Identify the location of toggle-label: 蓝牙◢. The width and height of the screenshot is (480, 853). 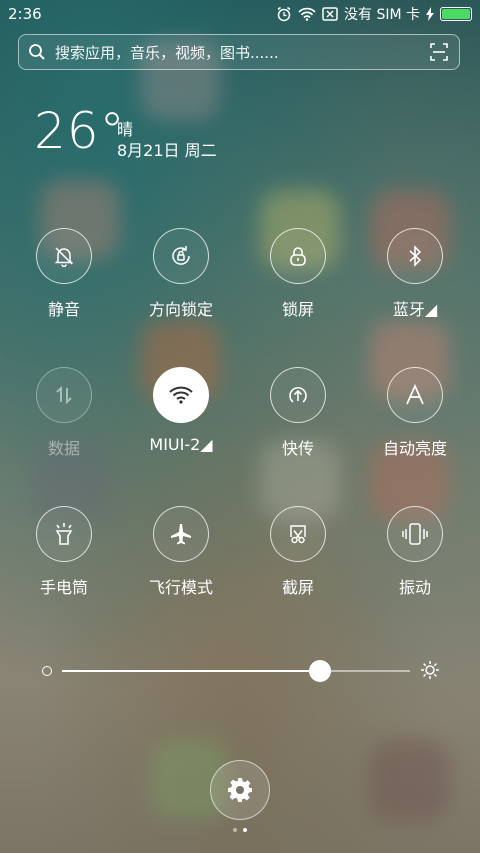
(415, 309).